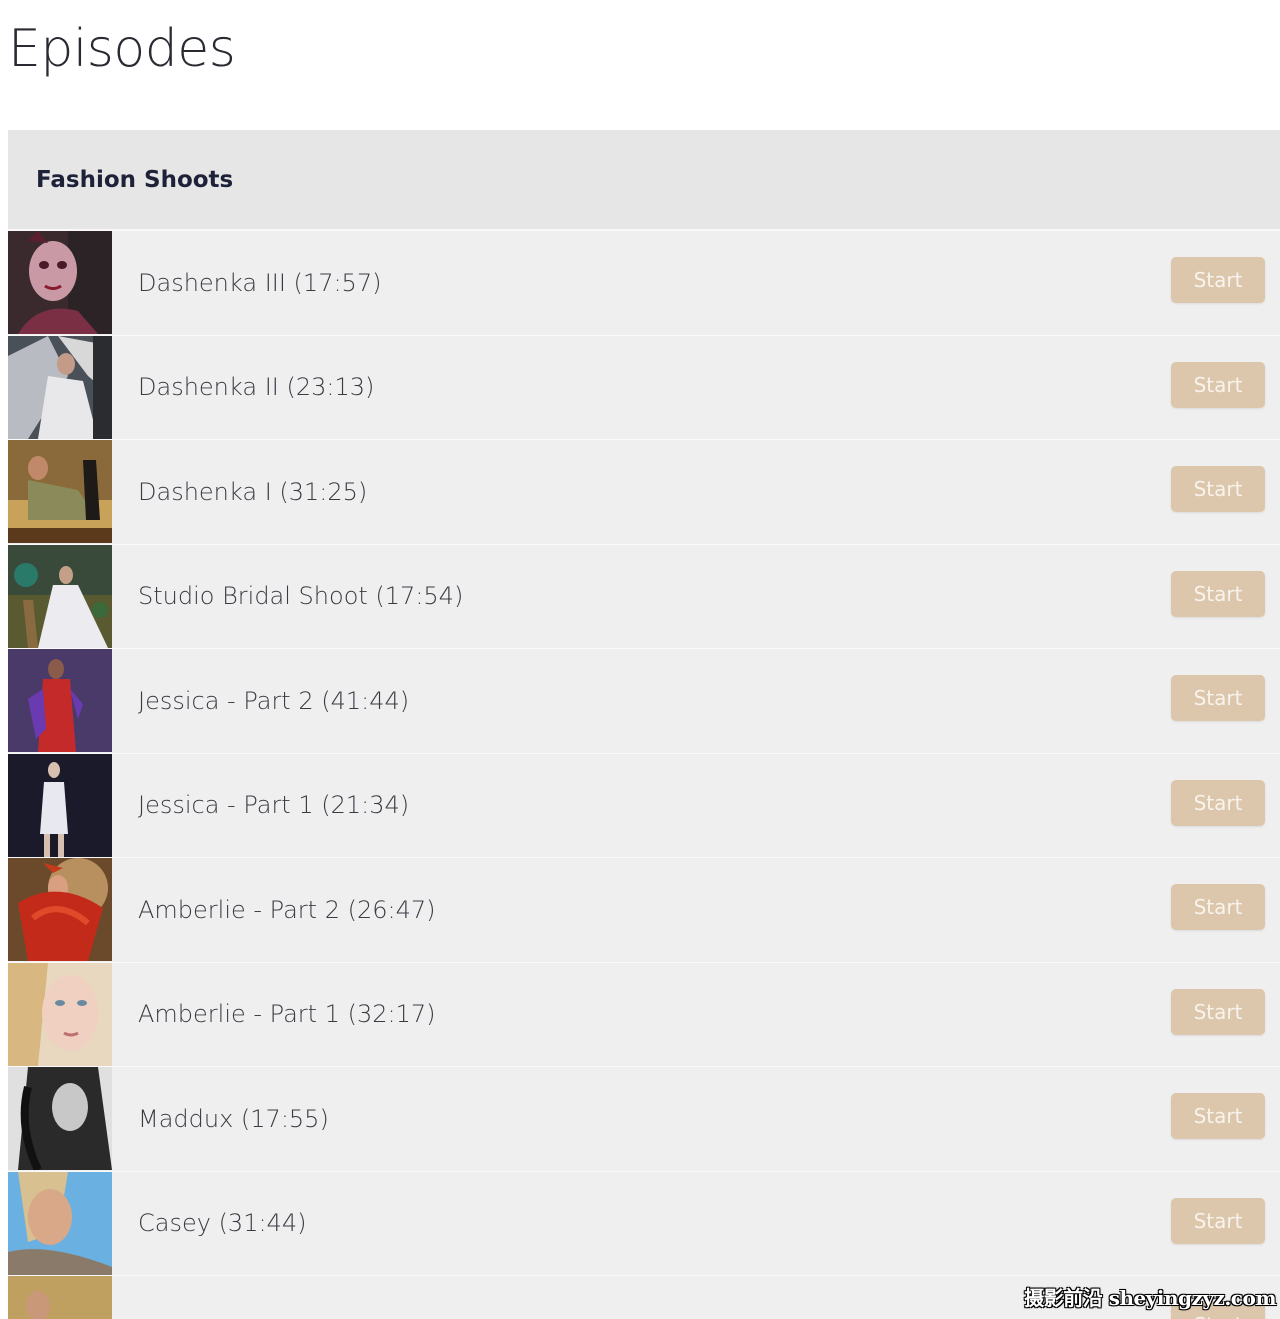  I want to click on episode-title: Amberlie - Part 1 (32:17), so click(286, 1014).